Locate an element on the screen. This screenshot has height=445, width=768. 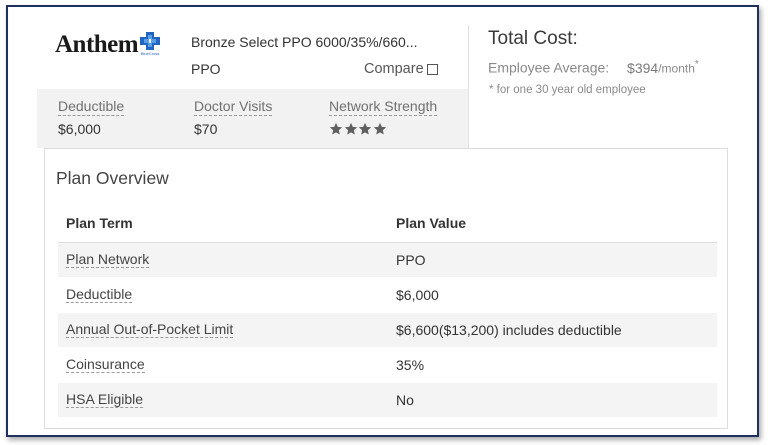
plan-value-header: Plan Value is located at coordinates (552, 223).